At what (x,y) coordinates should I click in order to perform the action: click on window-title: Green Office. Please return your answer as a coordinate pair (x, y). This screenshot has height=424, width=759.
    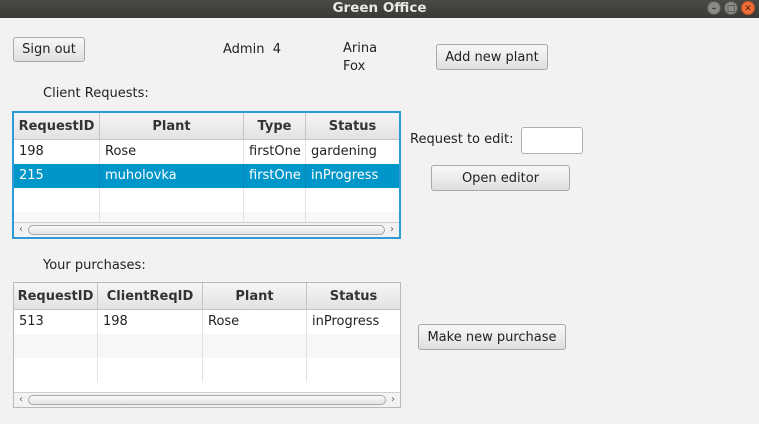
    Looking at the image, I should click on (379, 8).